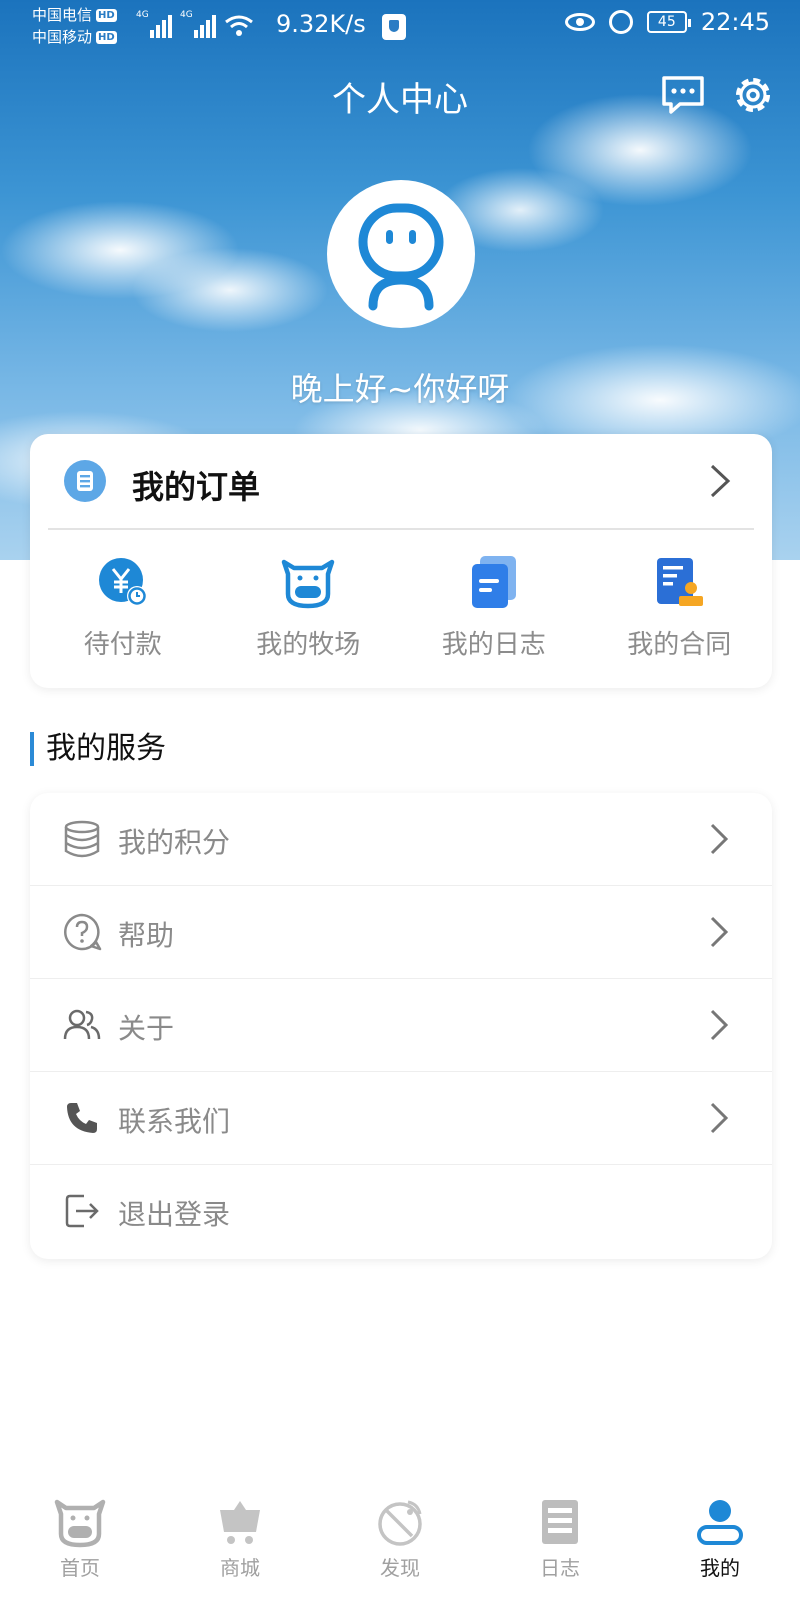 The image size is (800, 1600). What do you see at coordinates (123, 607) in the screenshot?
I see `order-item-pending-payment: 待付款` at bounding box center [123, 607].